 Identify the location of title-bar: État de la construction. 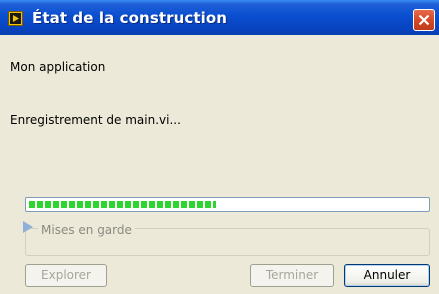
(219, 17).